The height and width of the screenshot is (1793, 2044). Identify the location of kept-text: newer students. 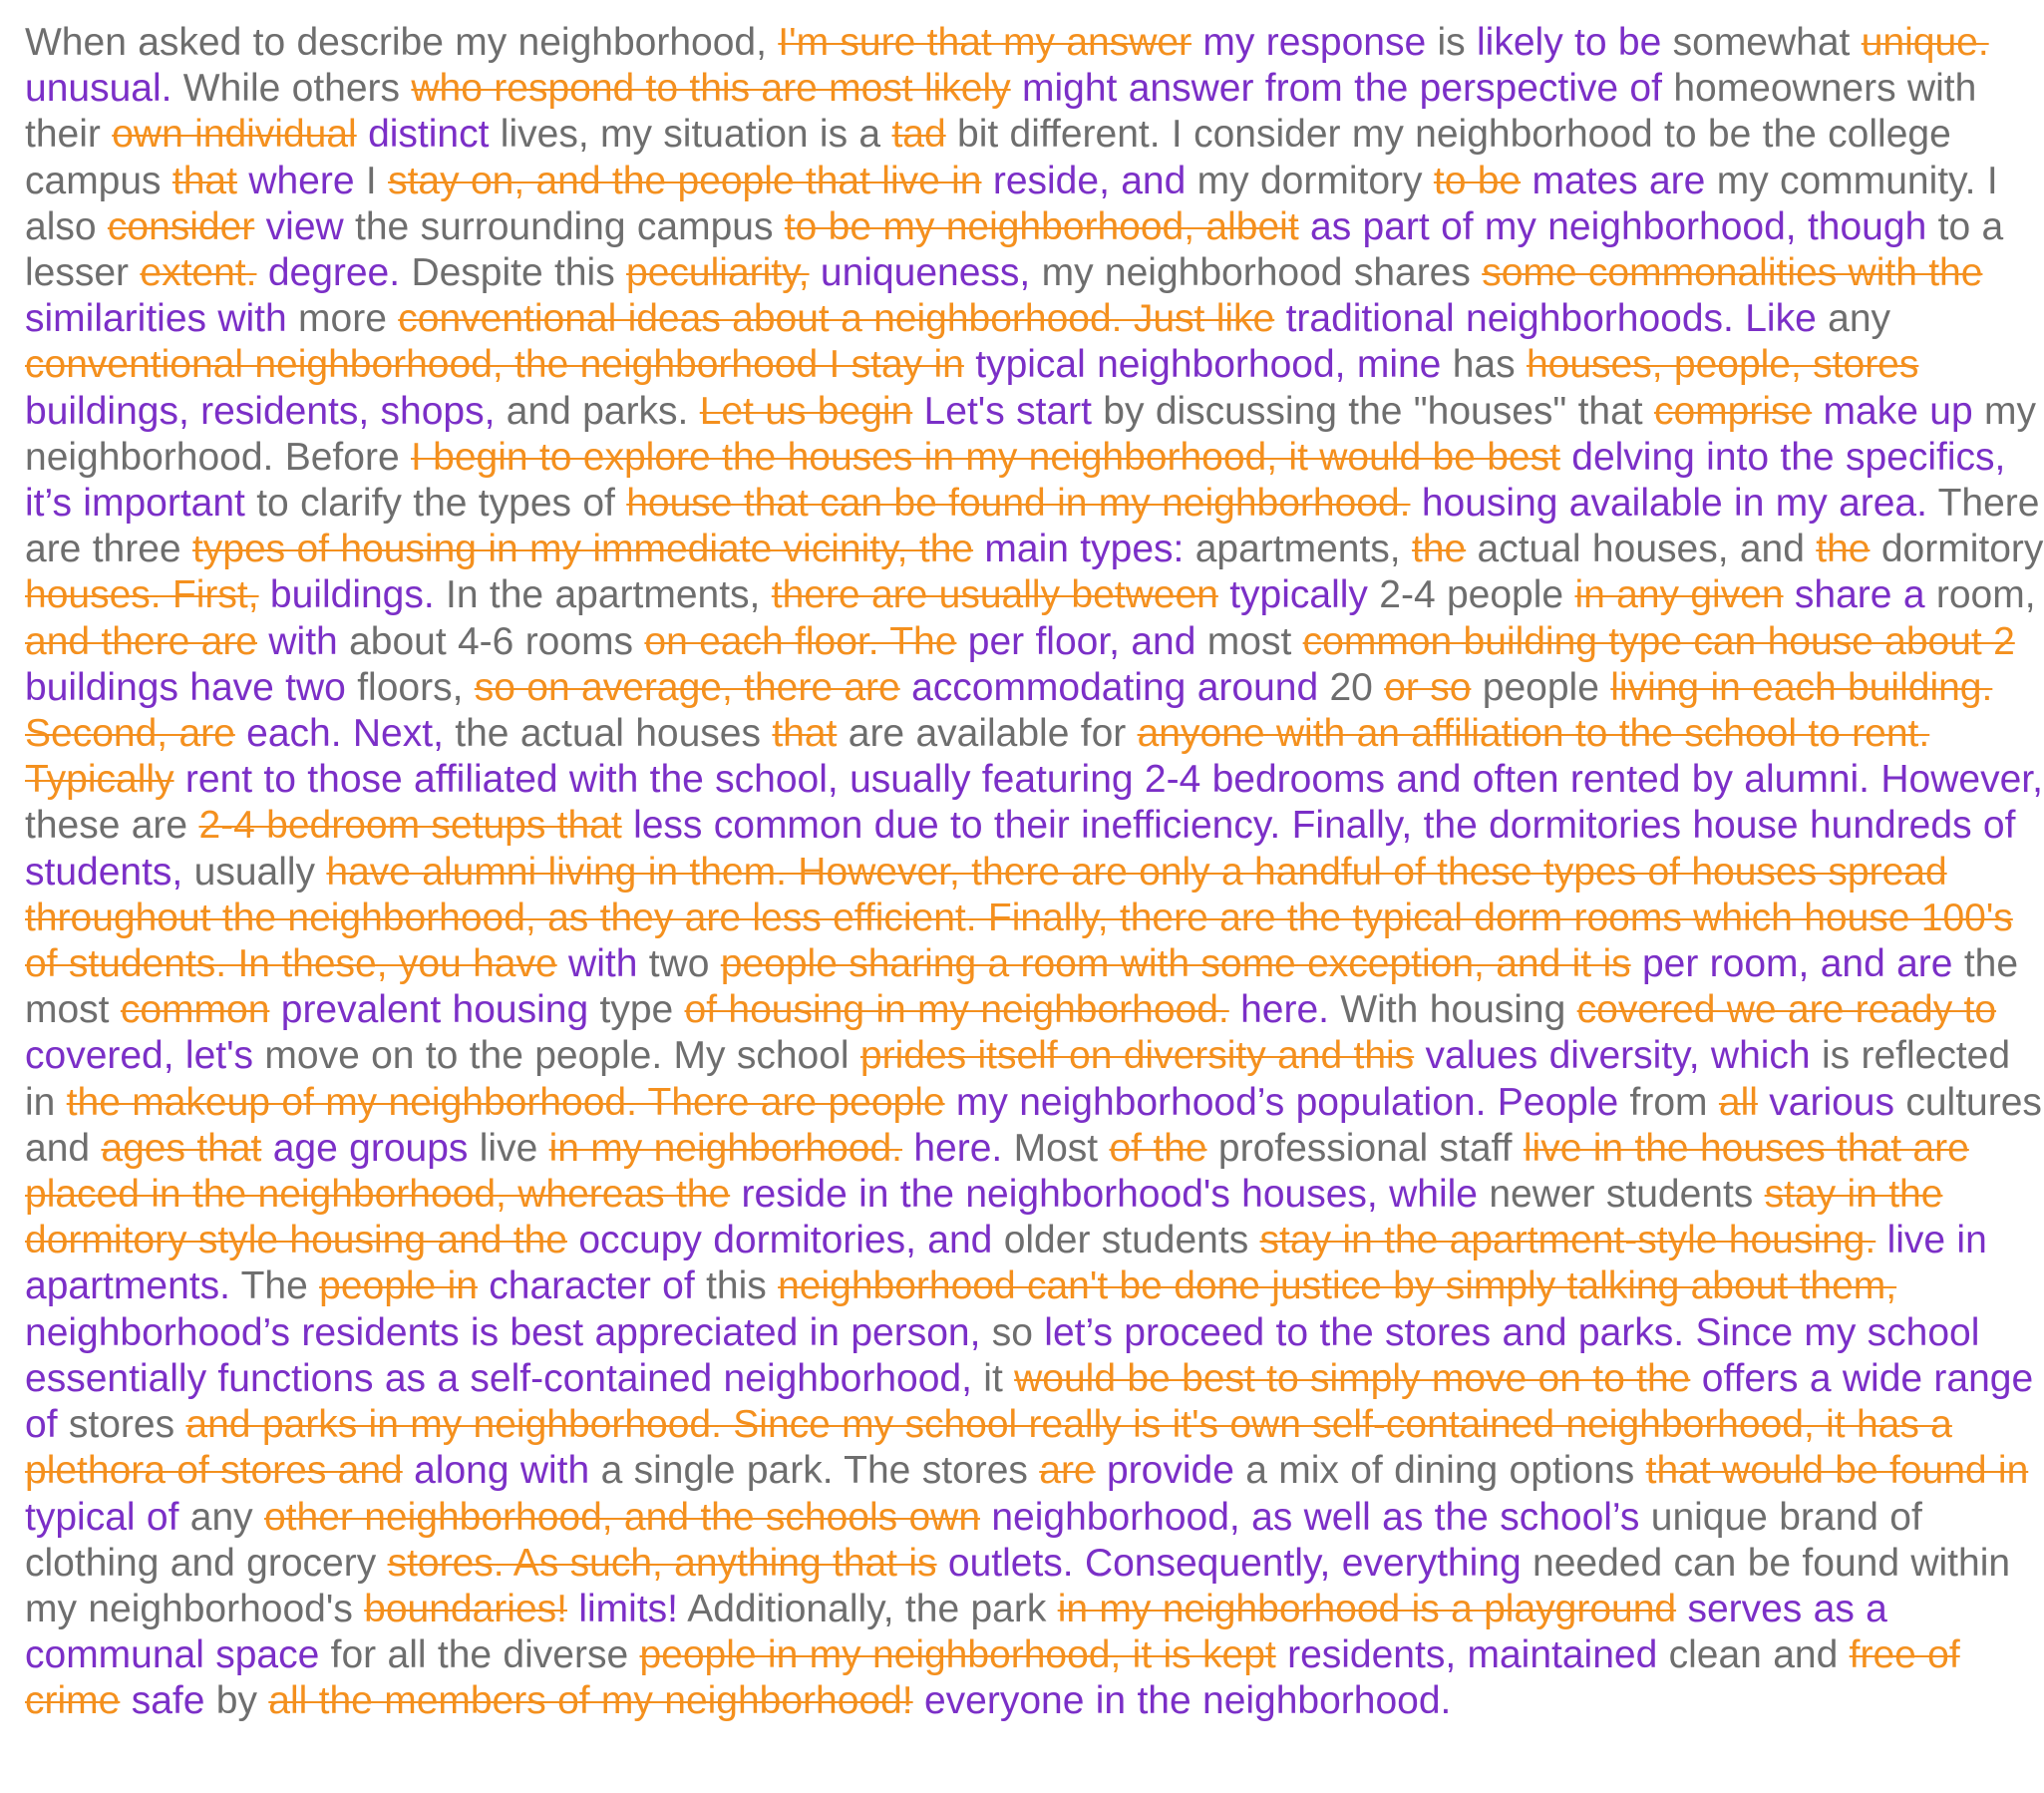
(1621, 1195).